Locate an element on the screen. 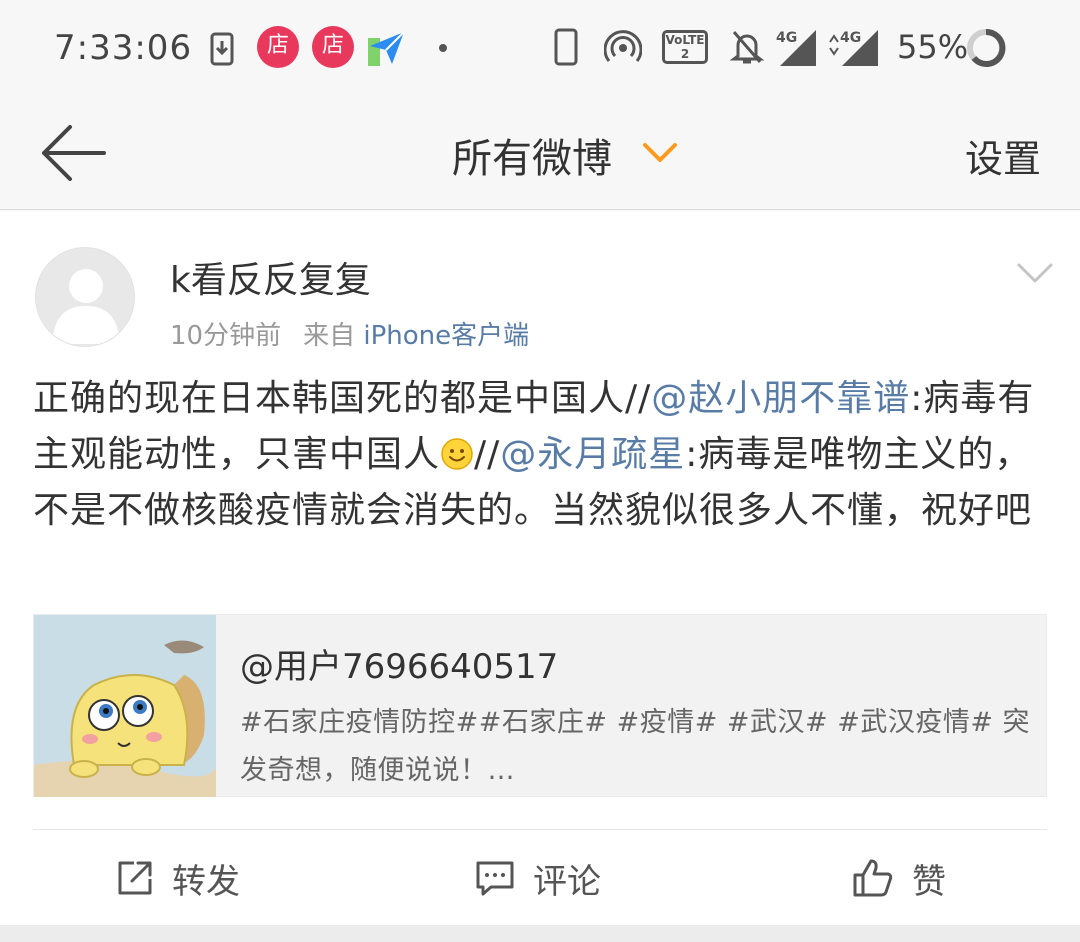 Image resolution: width=1080 pixels, height=942 pixels. comment-icon is located at coordinates (495, 878).